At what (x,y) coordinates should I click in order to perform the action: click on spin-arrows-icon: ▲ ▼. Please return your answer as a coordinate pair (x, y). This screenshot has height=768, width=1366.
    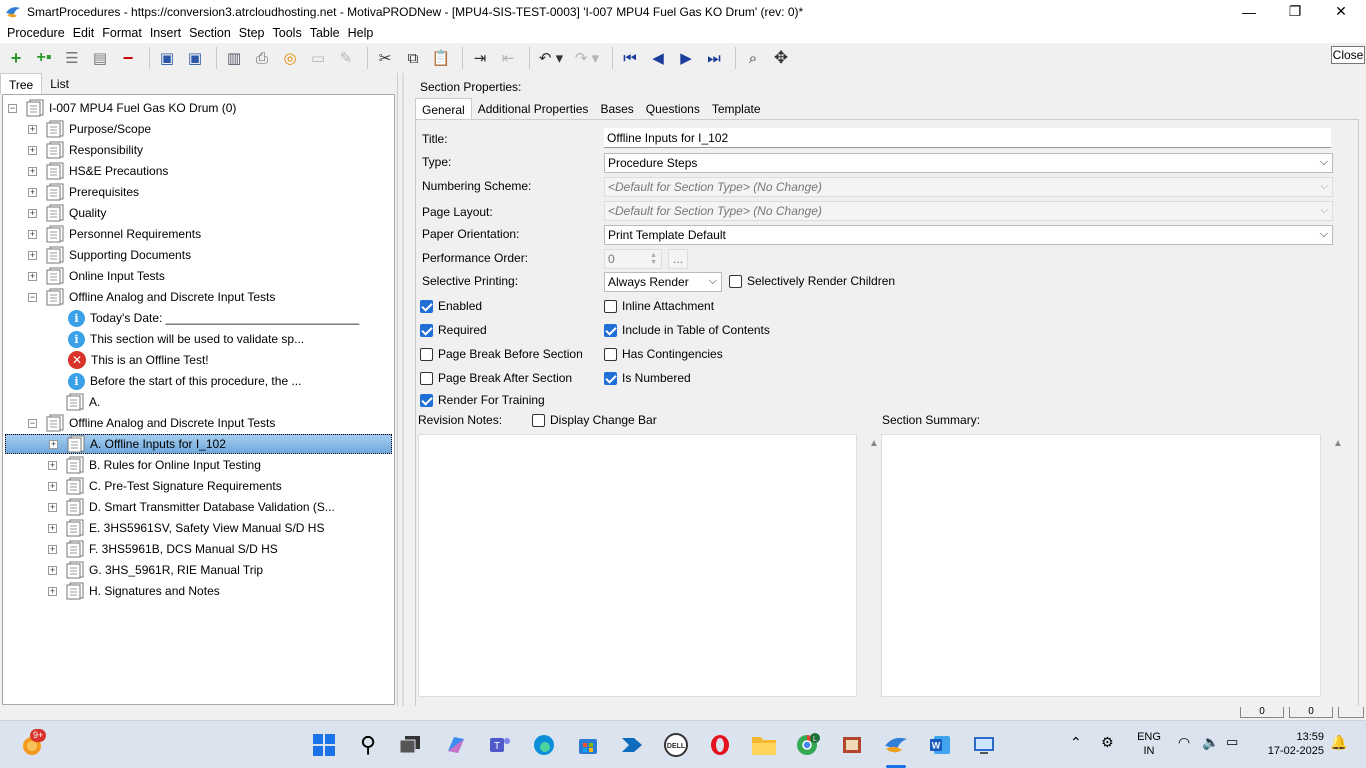
    Looking at the image, I should click on (653, 259).